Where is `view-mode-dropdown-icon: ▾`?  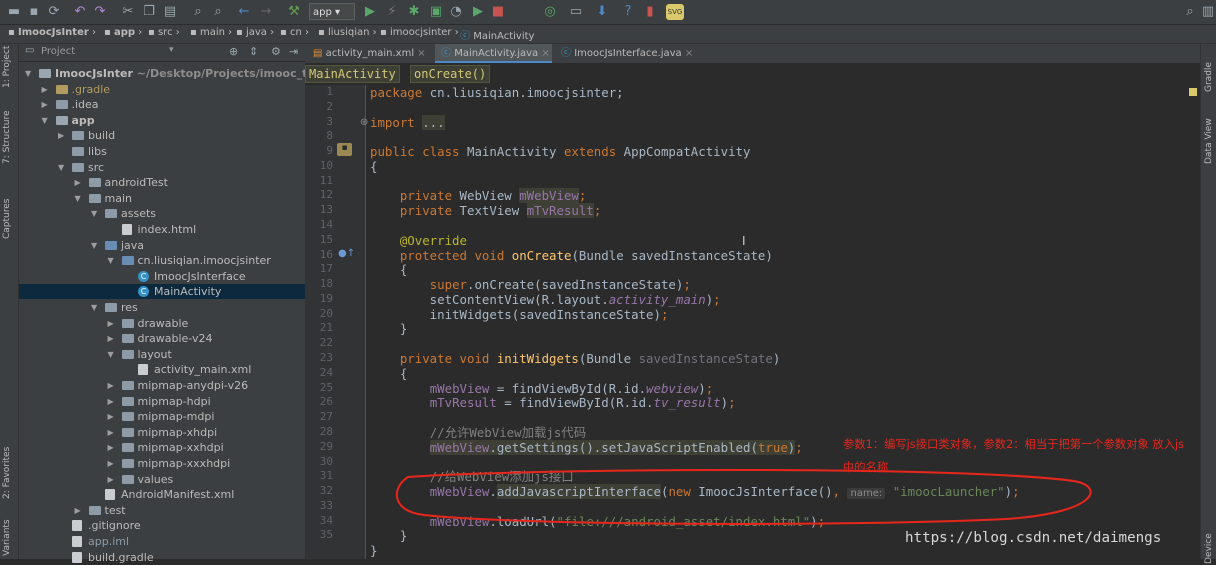 view-mode-dropdown-icon: ▾ is located at coordinates (171, 50).